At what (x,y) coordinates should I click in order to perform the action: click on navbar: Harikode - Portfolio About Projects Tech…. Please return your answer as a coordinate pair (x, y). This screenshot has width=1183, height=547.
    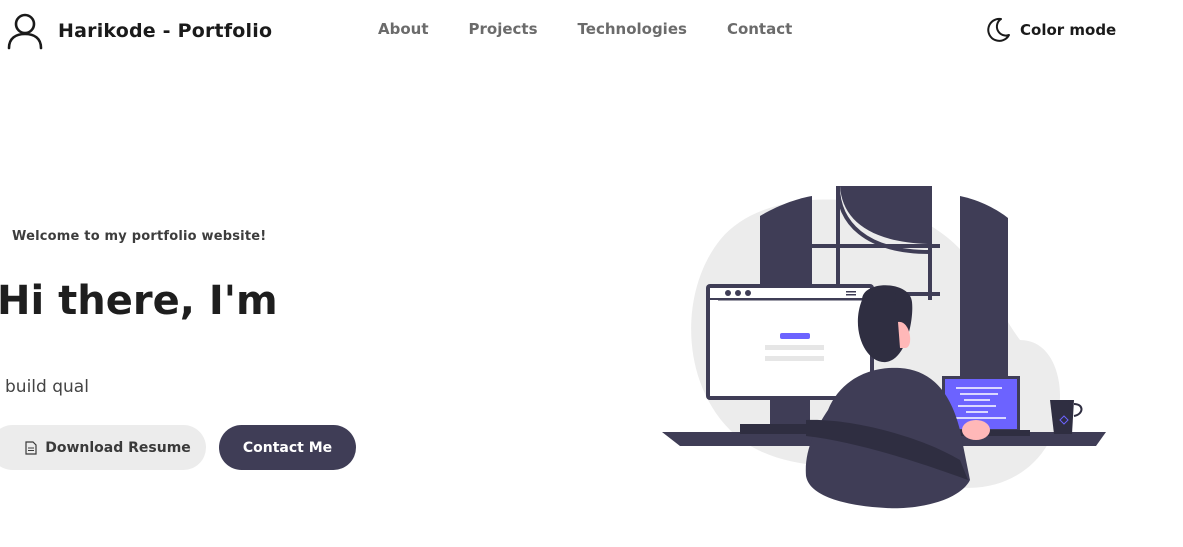
    Looking at the image, I should click on (591, 32).